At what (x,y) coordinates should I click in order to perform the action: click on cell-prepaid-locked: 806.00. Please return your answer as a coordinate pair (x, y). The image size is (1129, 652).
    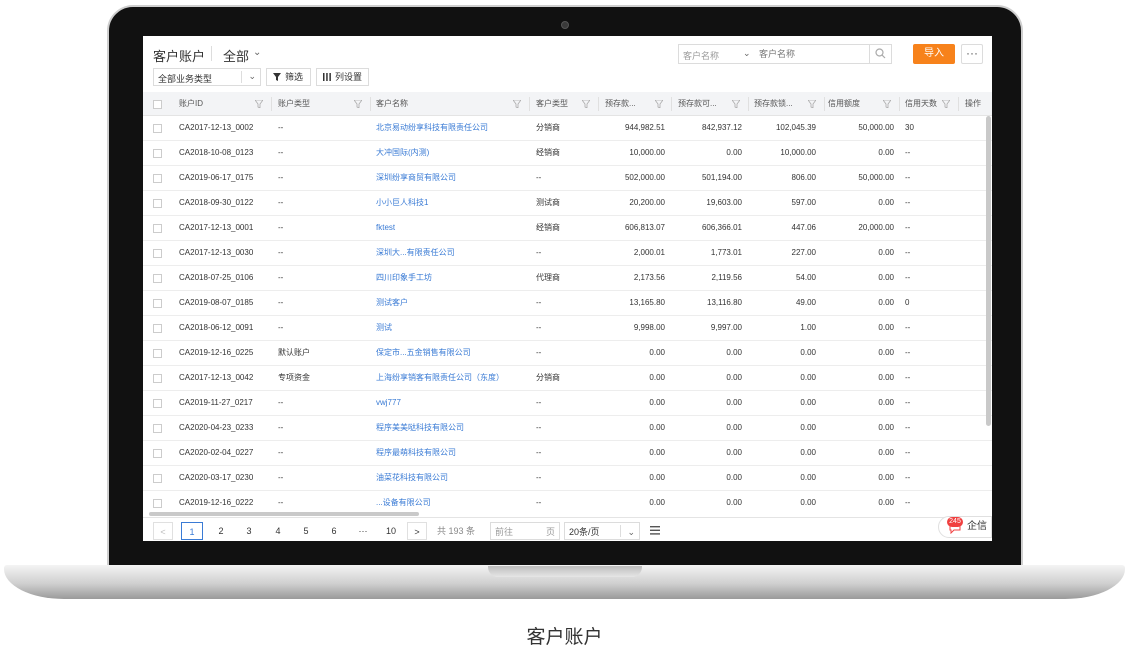
    Looking at the image, I should click on (803, 177).